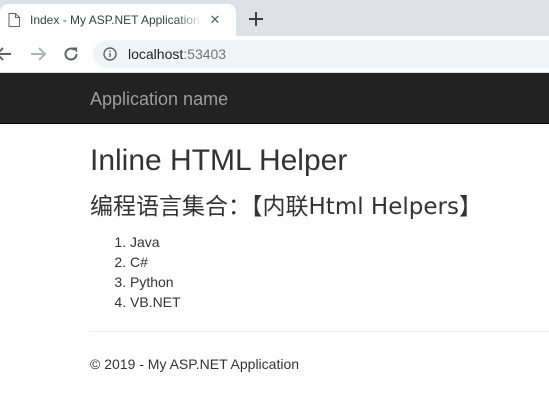 The image size is (549, 415). I want to click on page-title: Inline HTML Helper, so click(219, 160).